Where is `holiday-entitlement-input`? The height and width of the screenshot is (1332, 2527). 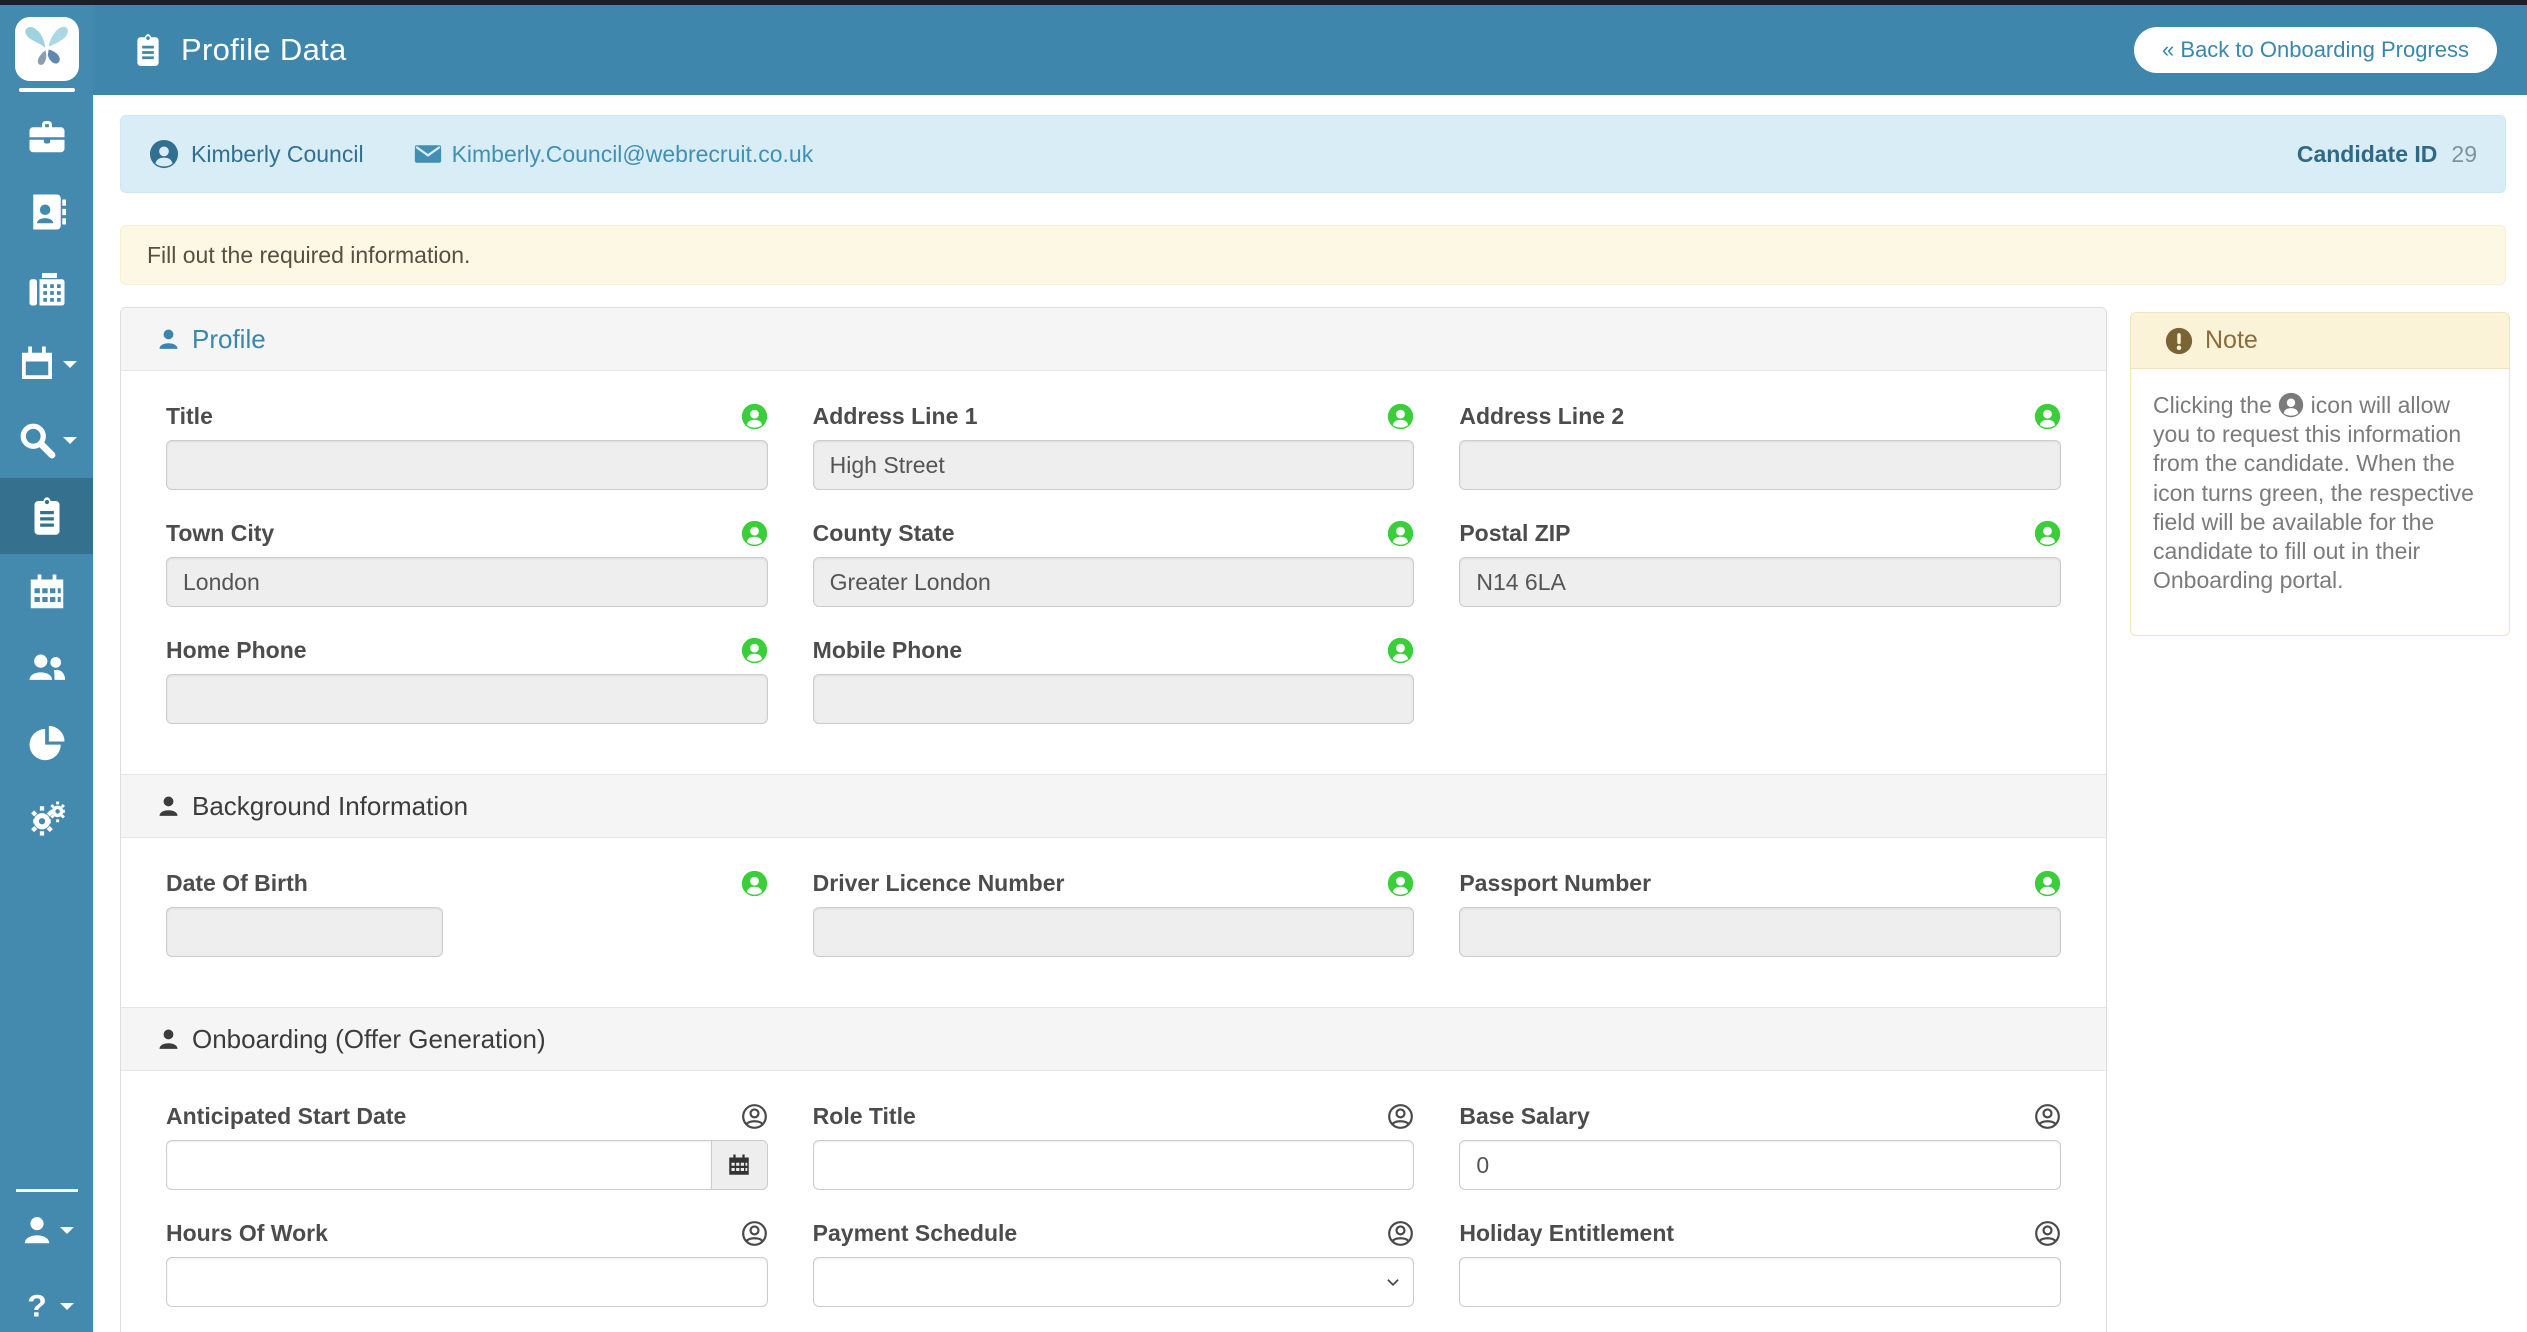 holiday-entitlement-input is located at coordinates (1760, 1282).